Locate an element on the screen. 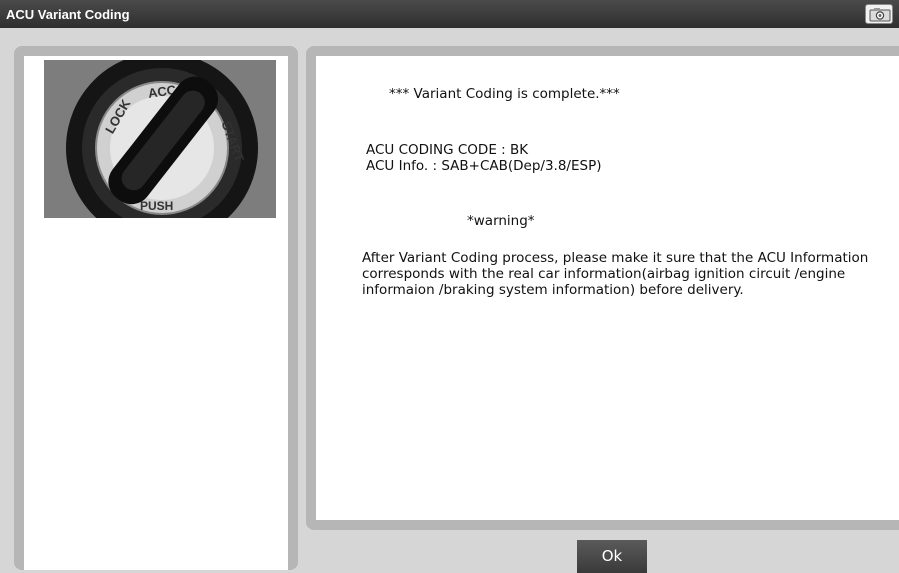 The width and height of the screenshot is (899, 573). camera-icon is located at coordinates (880, 15).